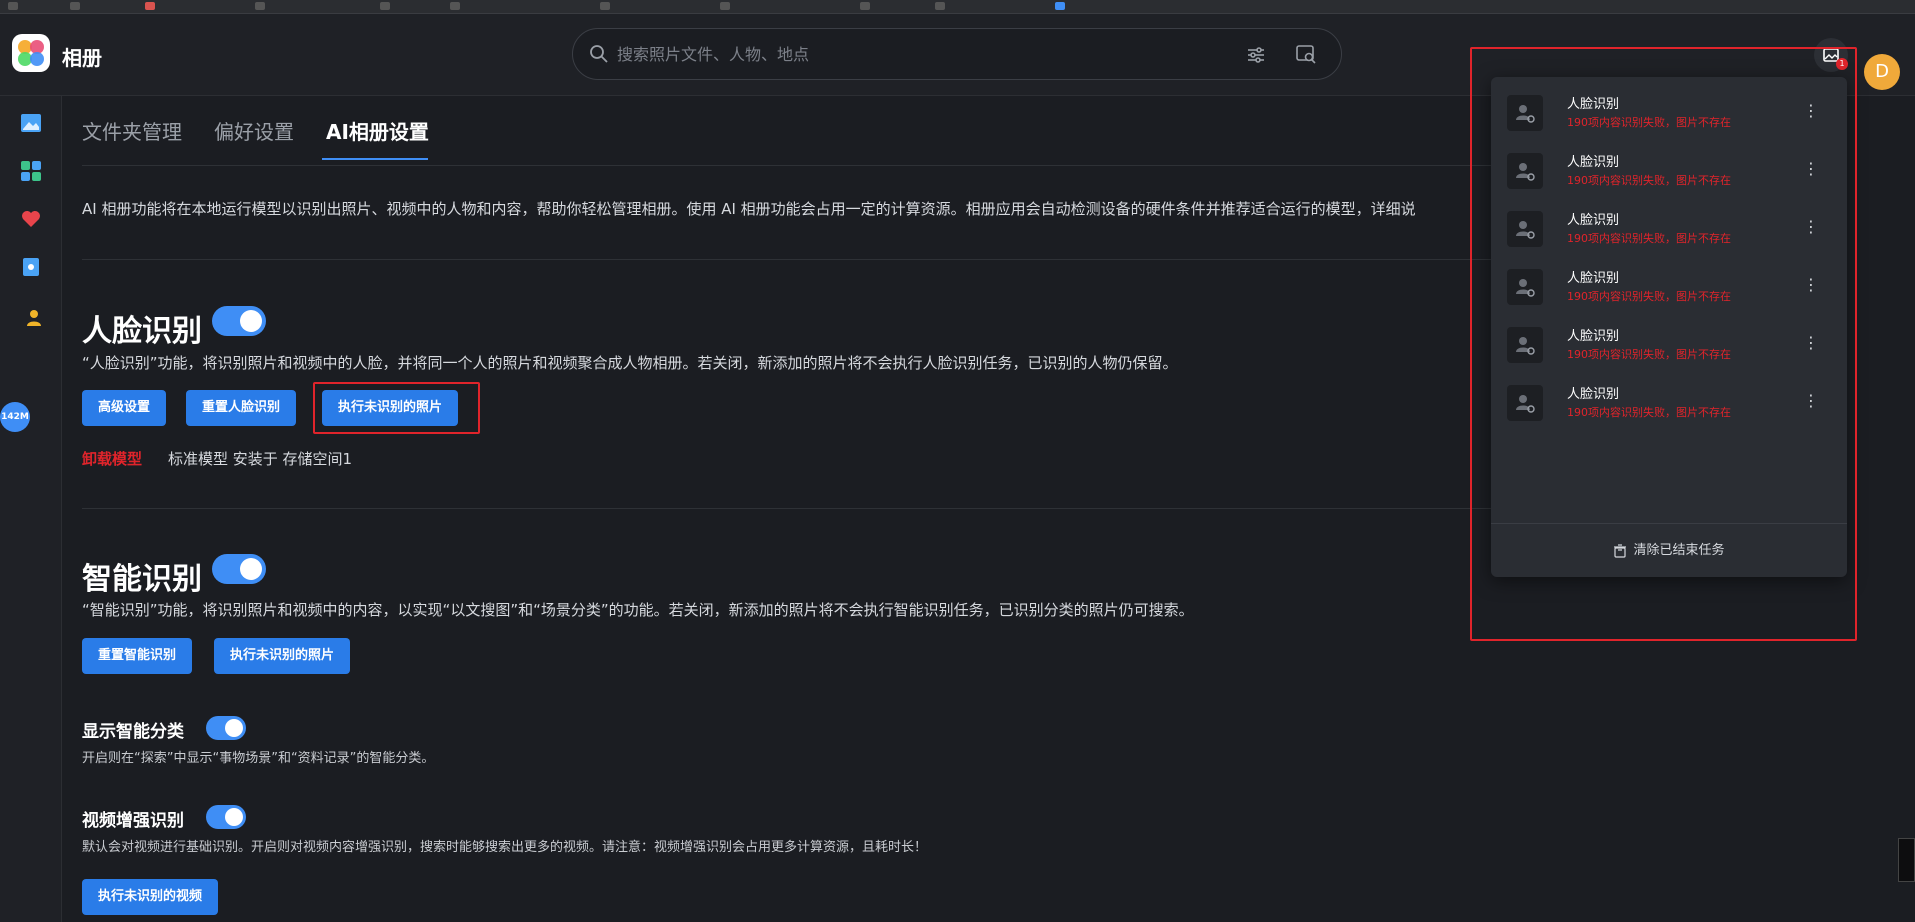  What do you see at coordinates (31, 267) in the screenshot?
I see `shared-album-icon` at bounding box center [31, 267].